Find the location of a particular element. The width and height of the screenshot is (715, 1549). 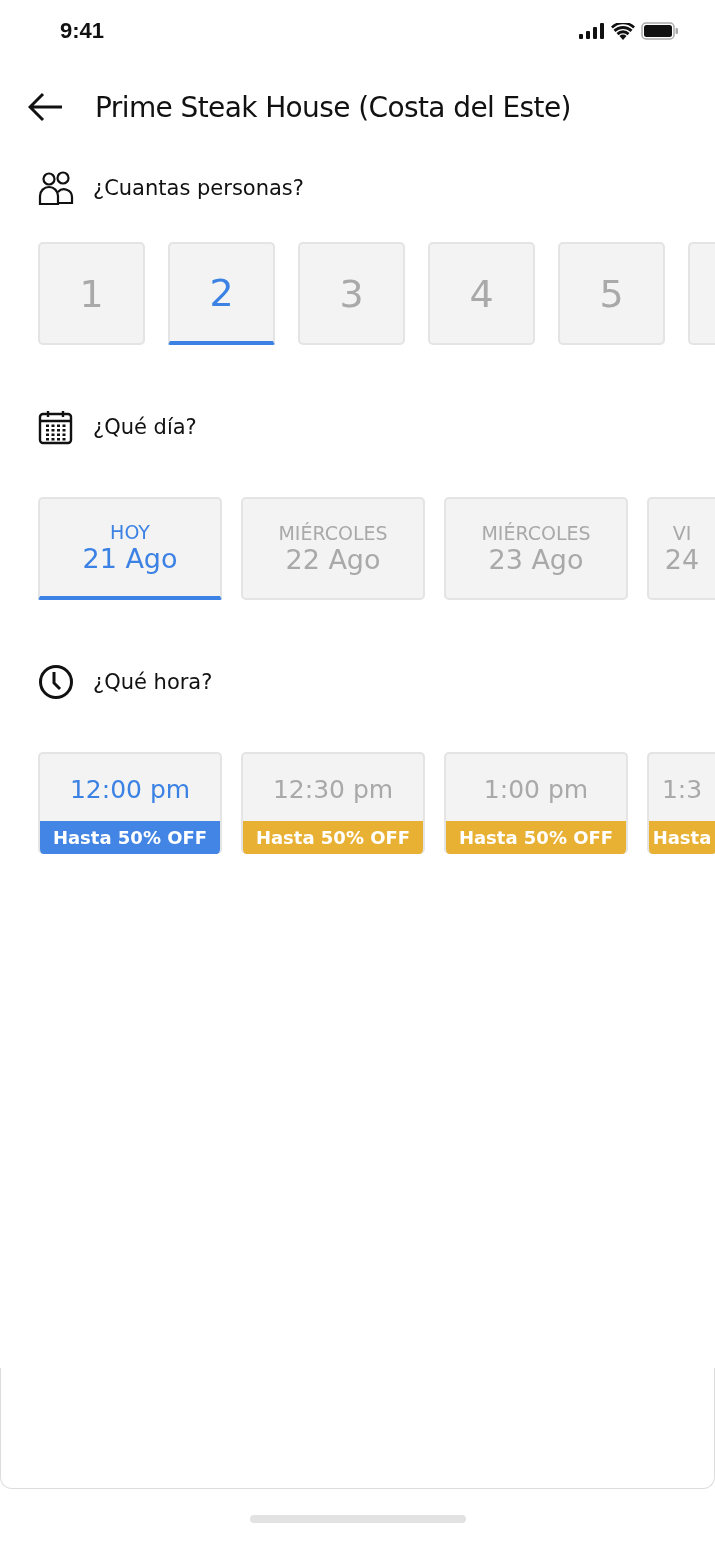

party-size-option: 1 is located at coordinates (91, 293).